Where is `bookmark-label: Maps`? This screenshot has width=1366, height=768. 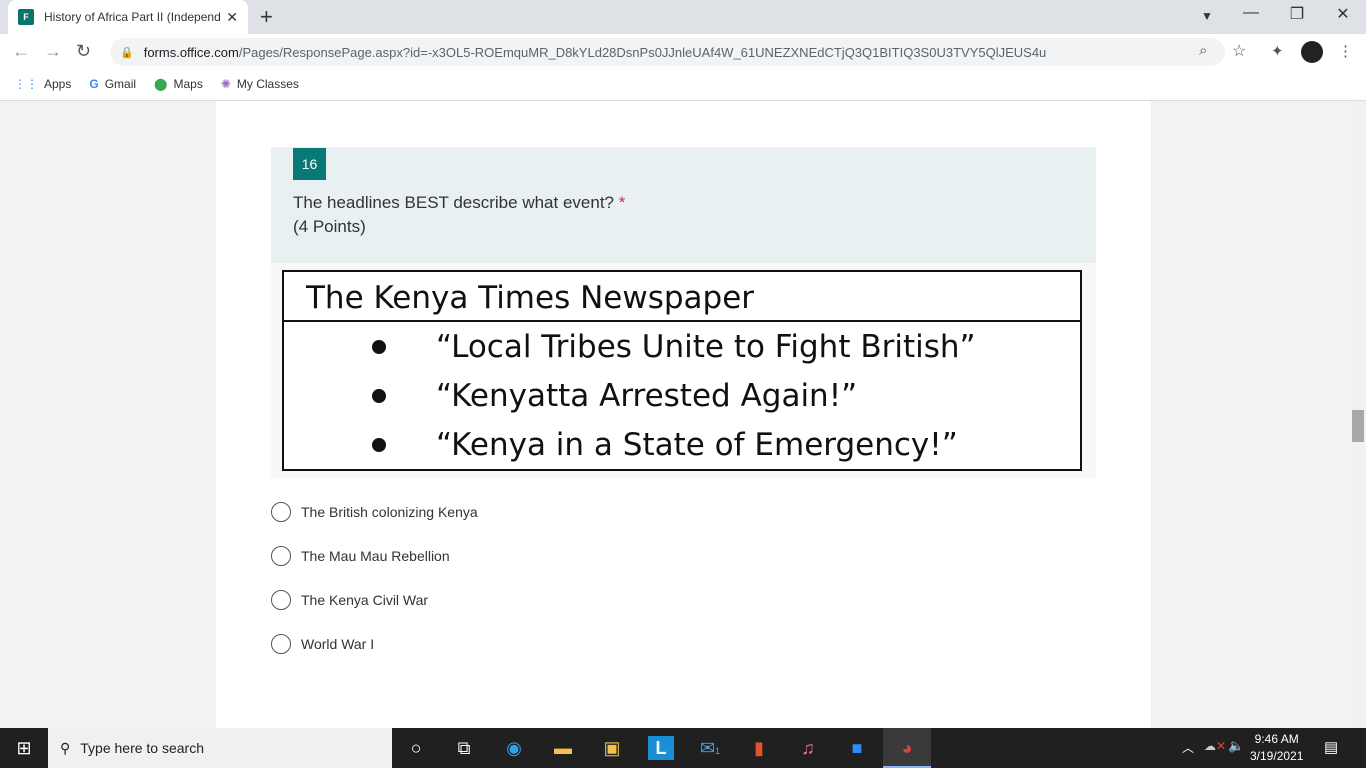 bookmark-label: Maps is located at coordinates (188, 84).